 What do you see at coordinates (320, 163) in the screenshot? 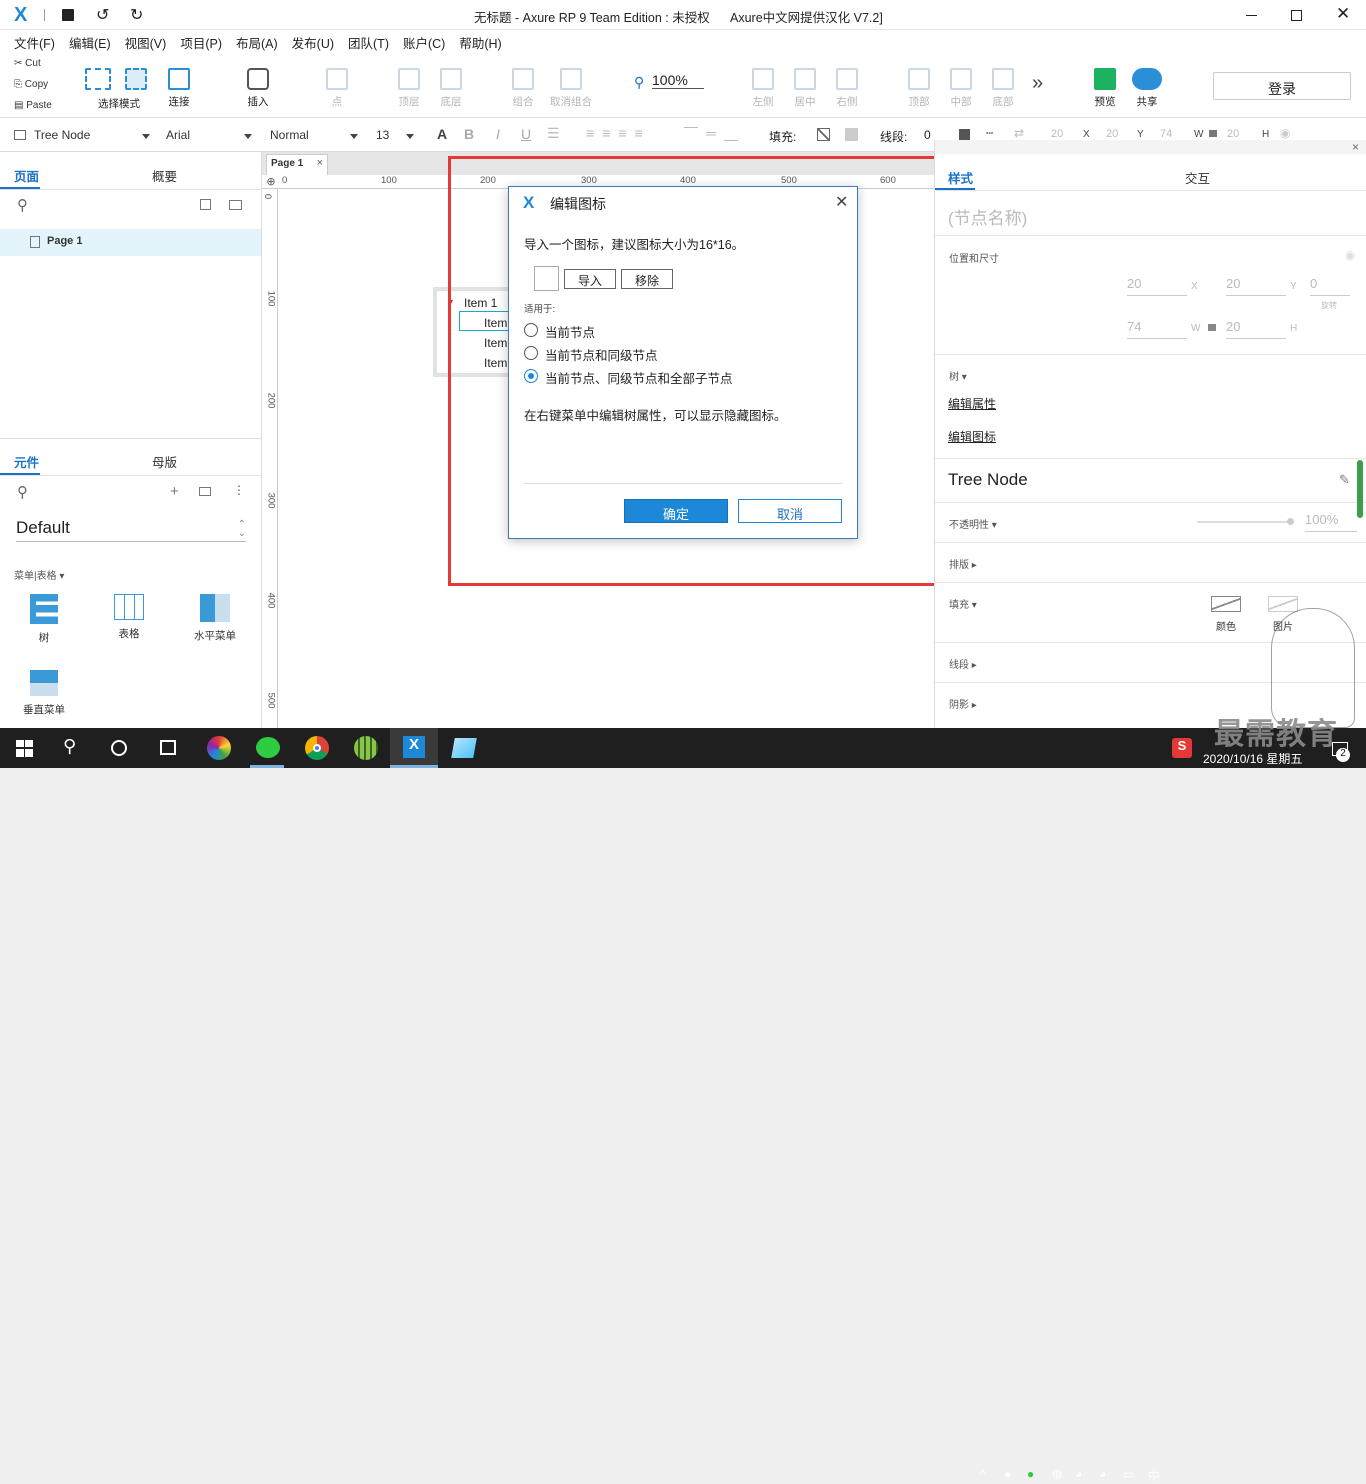
I see `close-tab-icon: ×` at bounding box center [320, 163].